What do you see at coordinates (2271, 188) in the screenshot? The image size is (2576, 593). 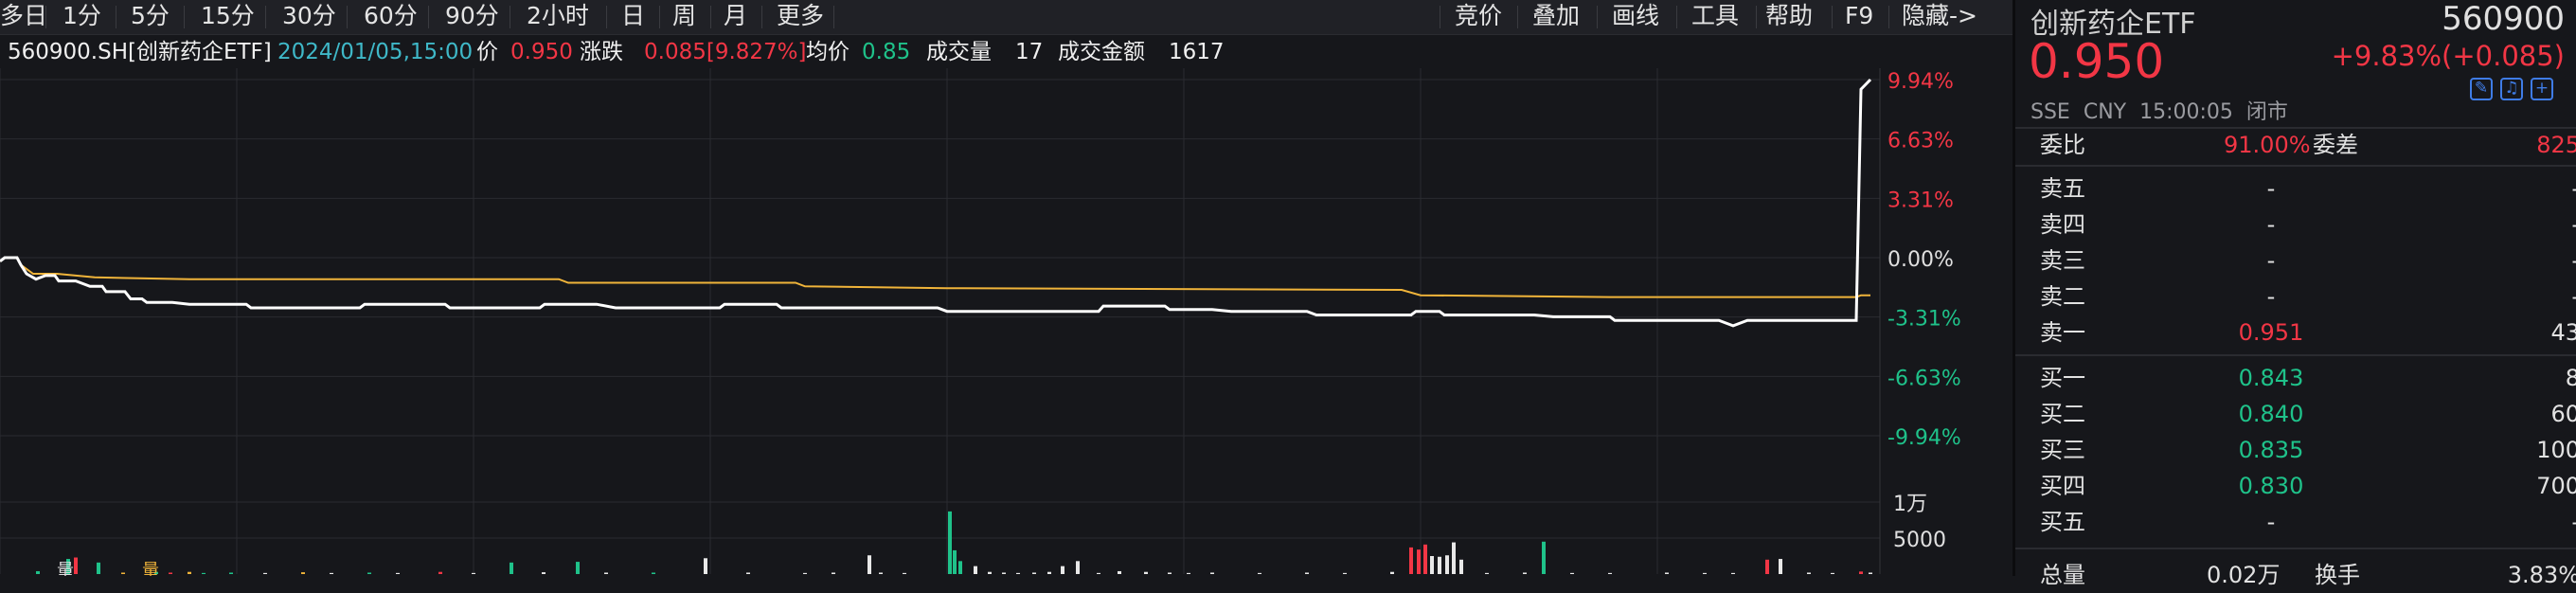 I see `ask-price: -` at bounding box center [2271, 188].